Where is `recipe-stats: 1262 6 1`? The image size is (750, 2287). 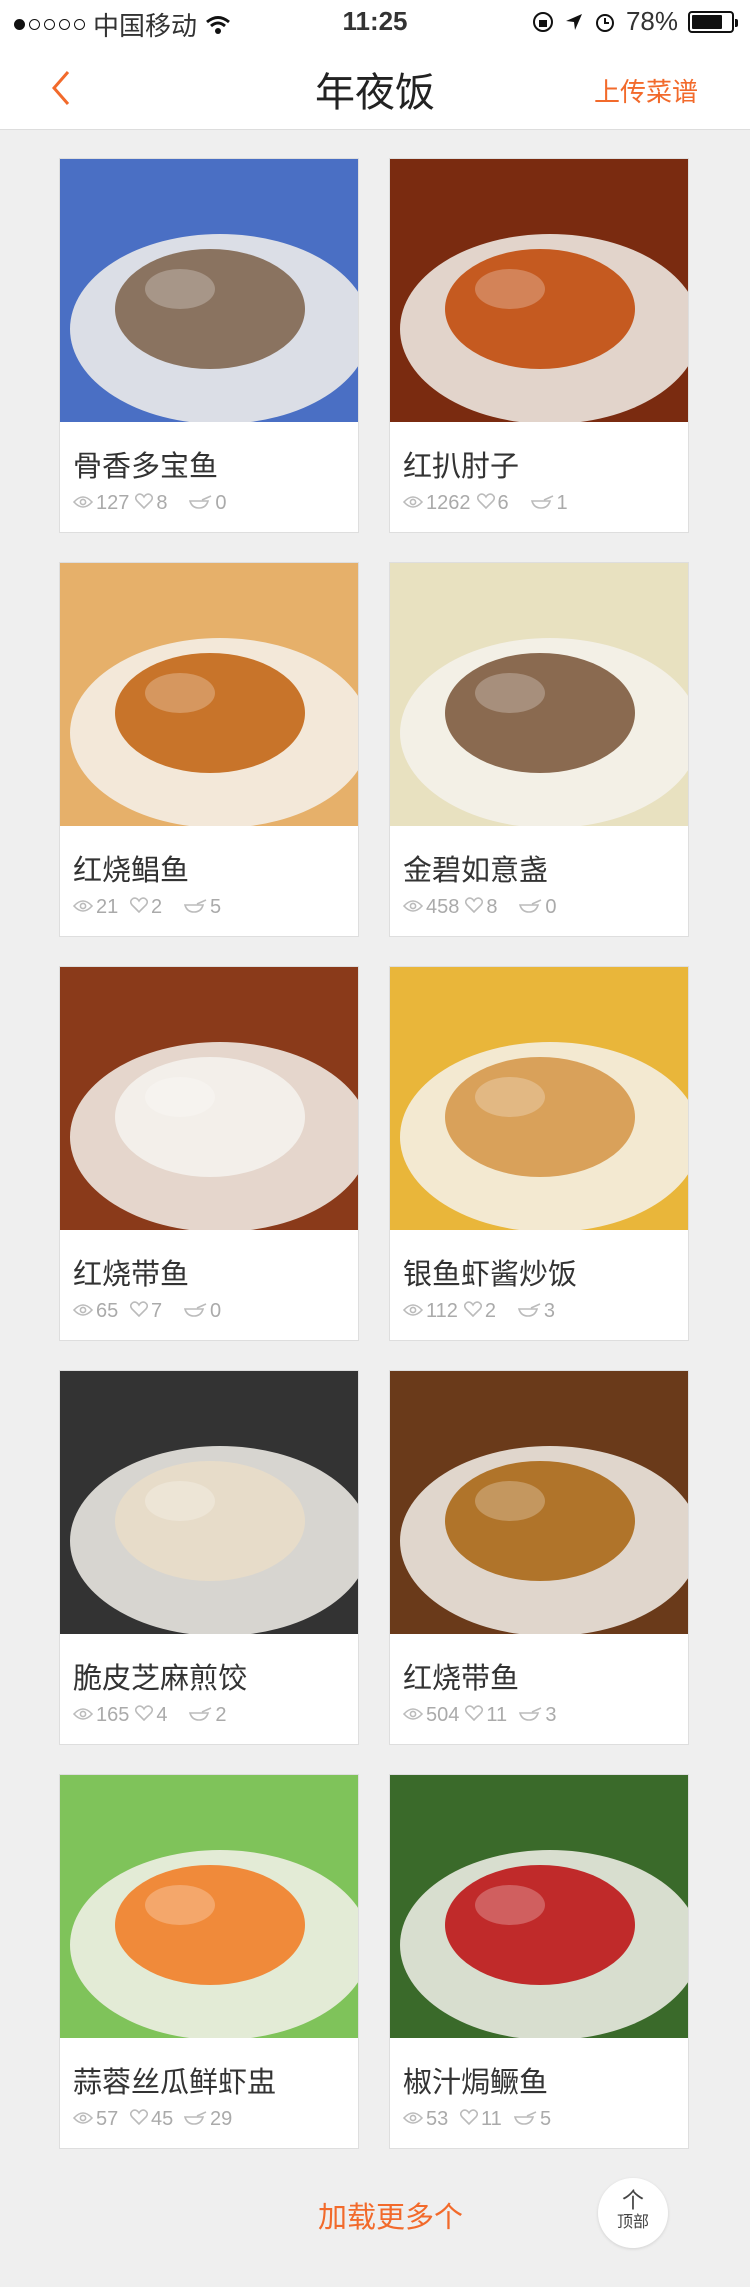 recipe-stats: 1262 6 1 is located at coordinates (493, 503).